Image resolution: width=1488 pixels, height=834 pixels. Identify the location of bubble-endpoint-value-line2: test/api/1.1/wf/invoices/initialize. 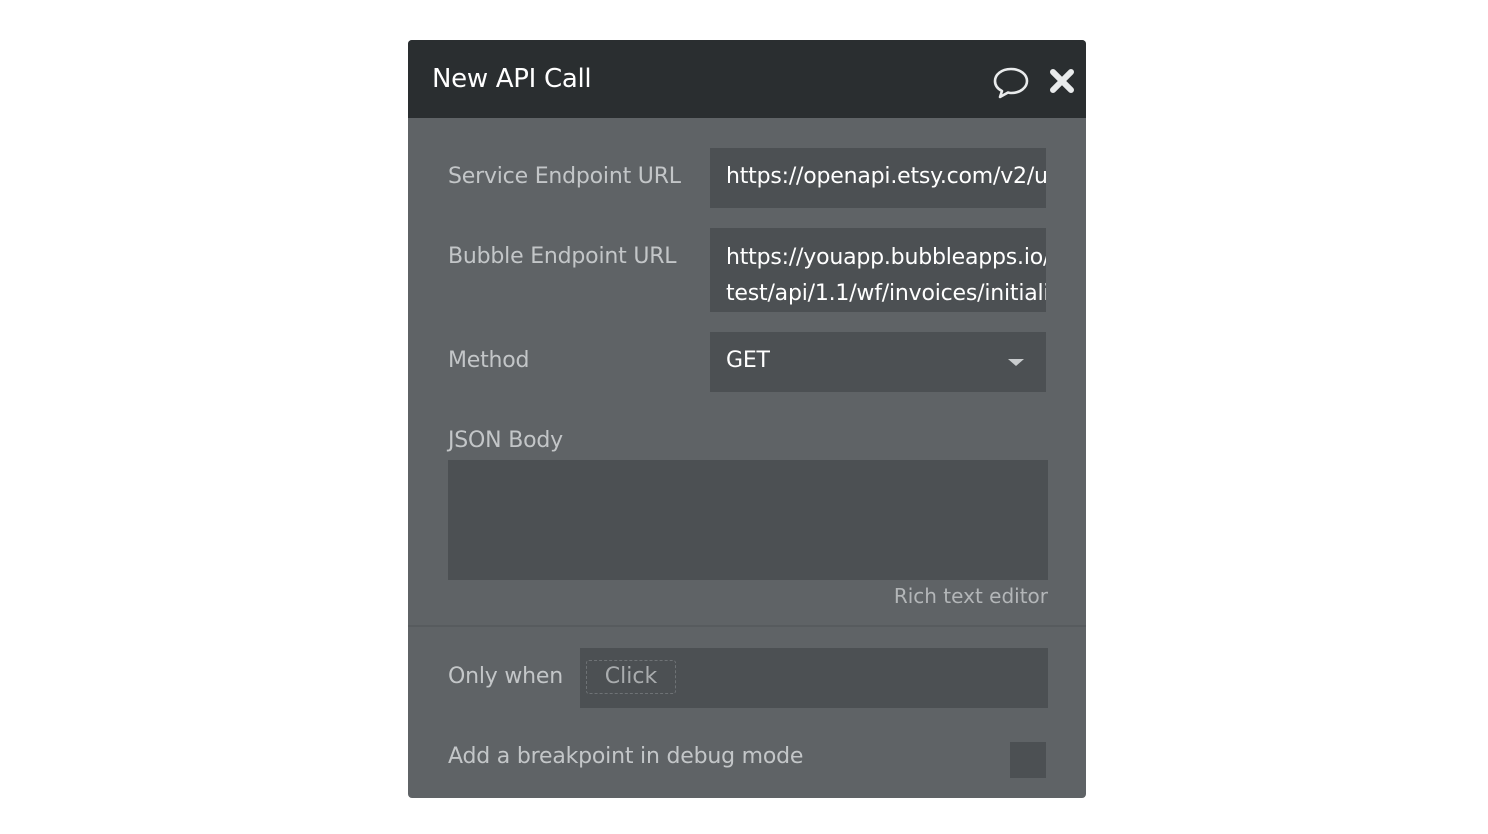
(886, 293).